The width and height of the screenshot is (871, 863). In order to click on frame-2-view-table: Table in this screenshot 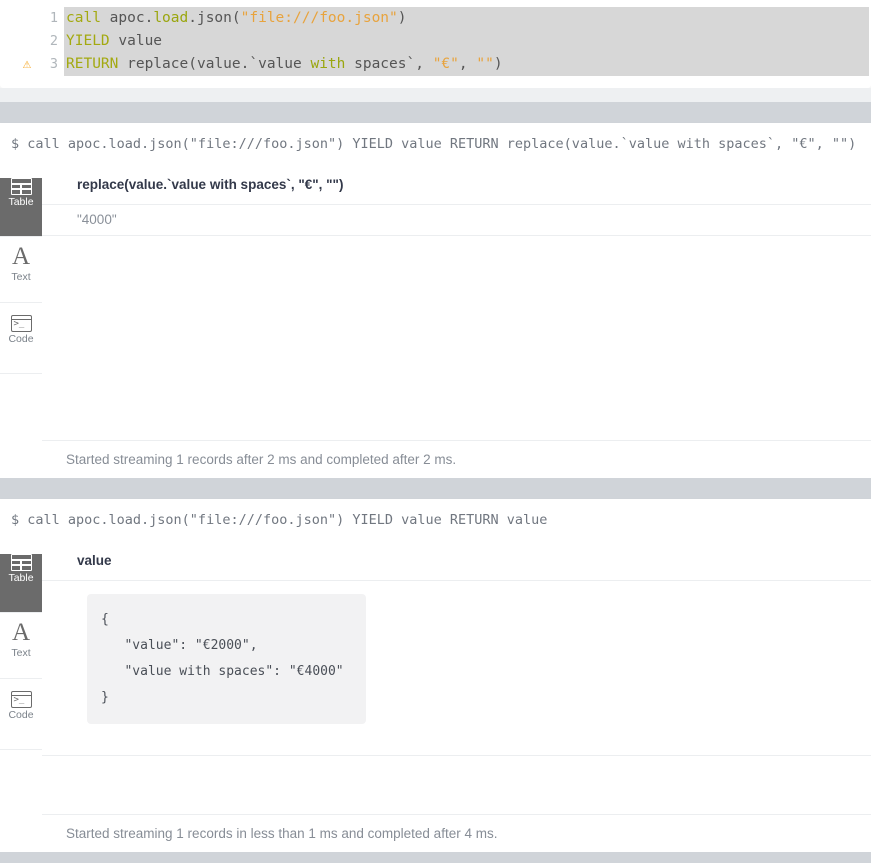, I will do `click(21, 583)`.